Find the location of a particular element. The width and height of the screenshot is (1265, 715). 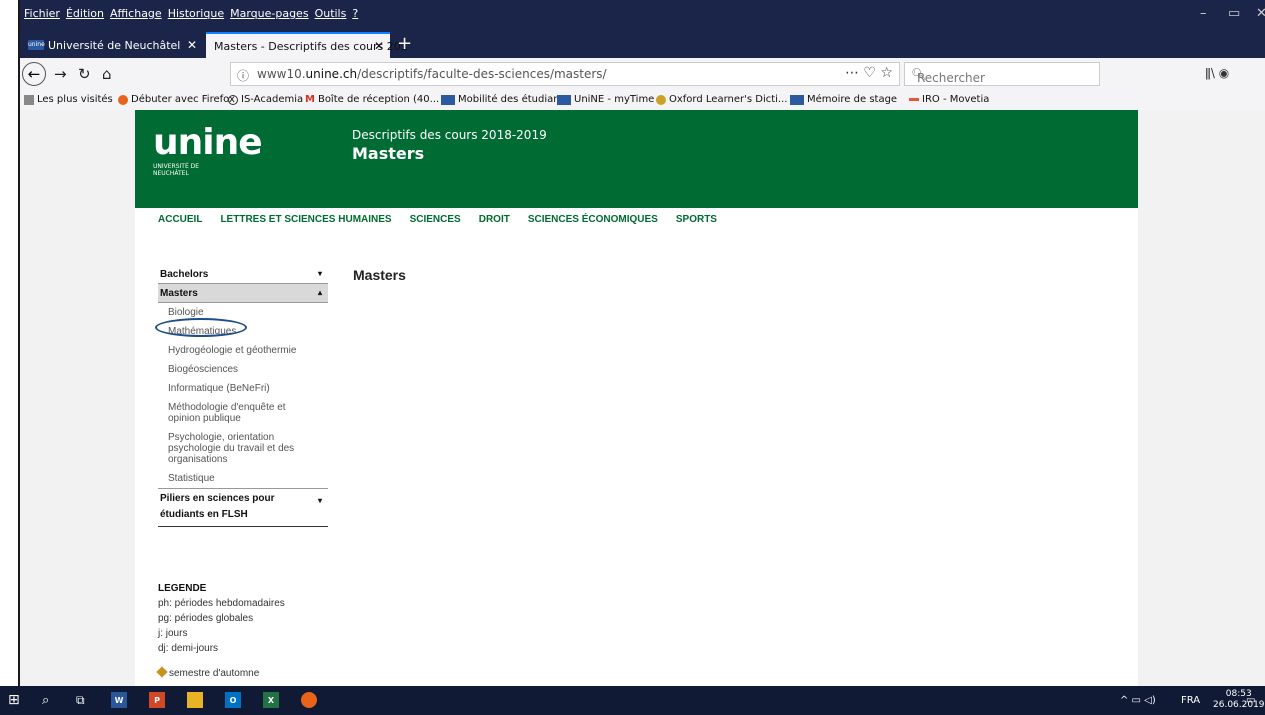

annotation-circle is located at coordinates (201, 327).